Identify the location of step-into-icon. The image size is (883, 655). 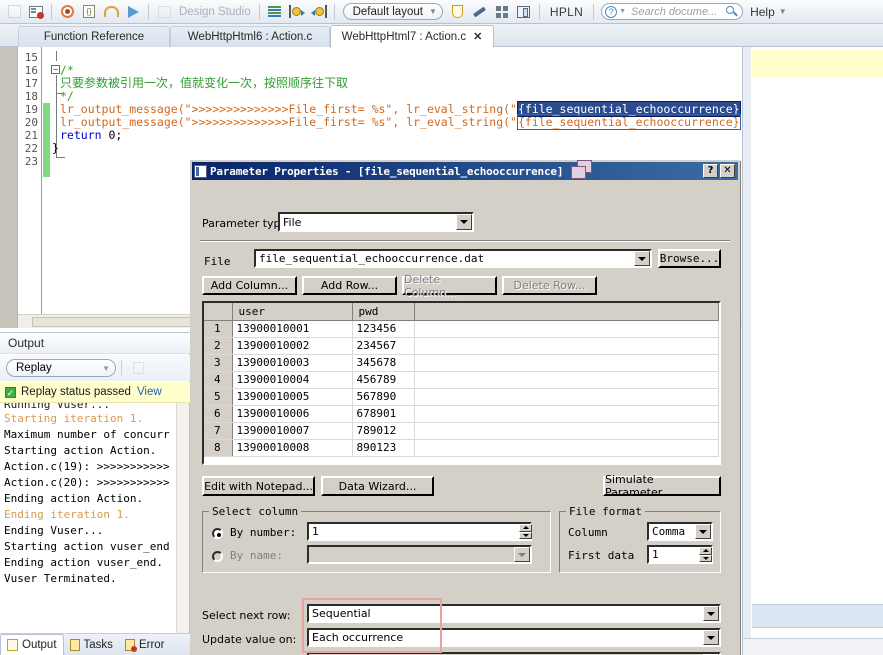
(297, 11).